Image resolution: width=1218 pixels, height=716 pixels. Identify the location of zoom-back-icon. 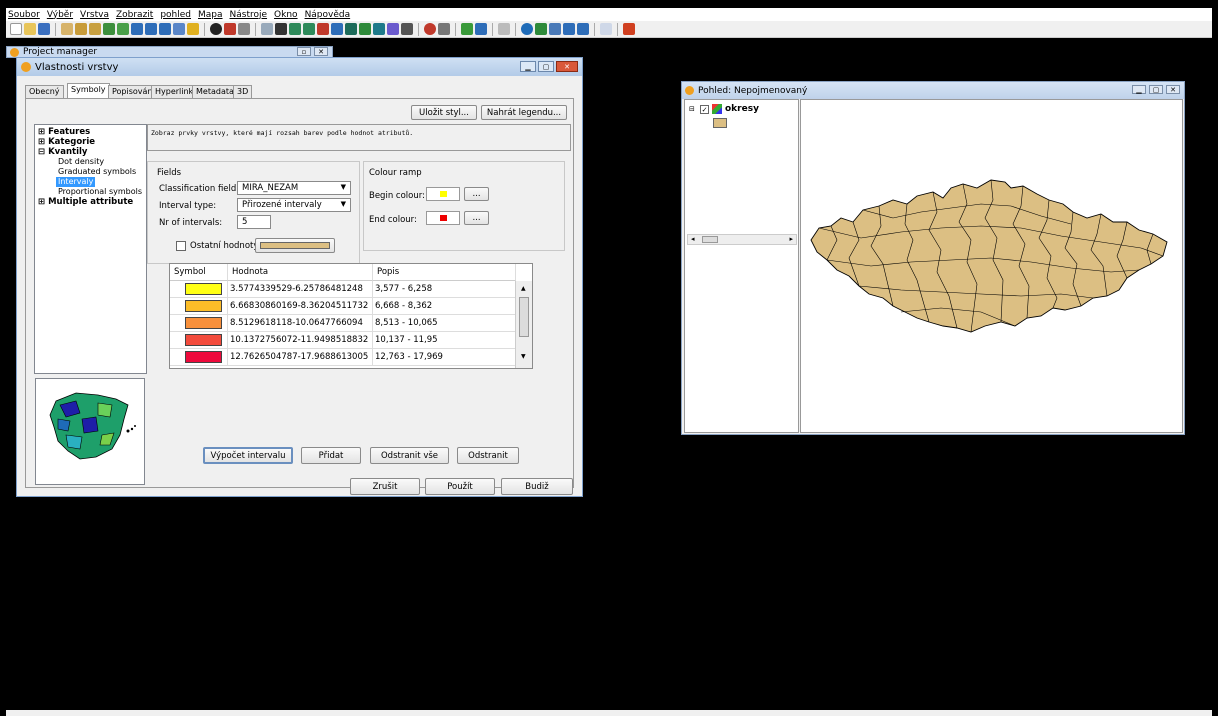
(179, 29).